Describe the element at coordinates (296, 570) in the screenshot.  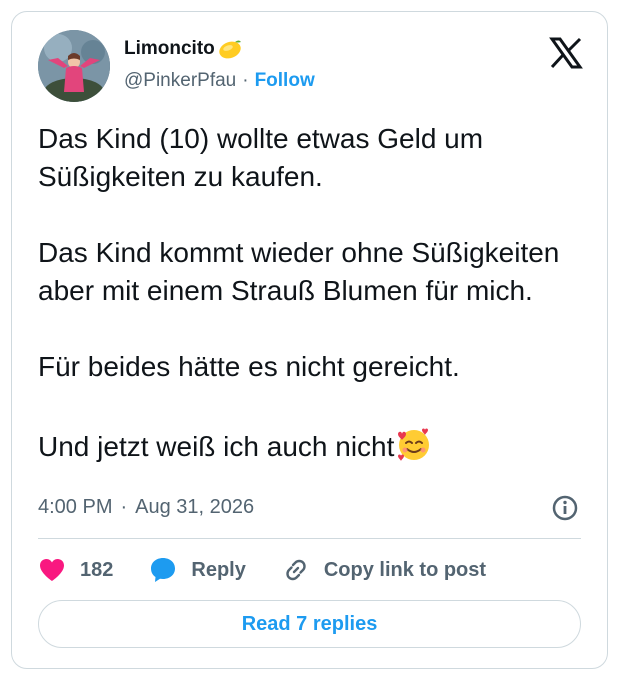
I see `link-icon` at that location.